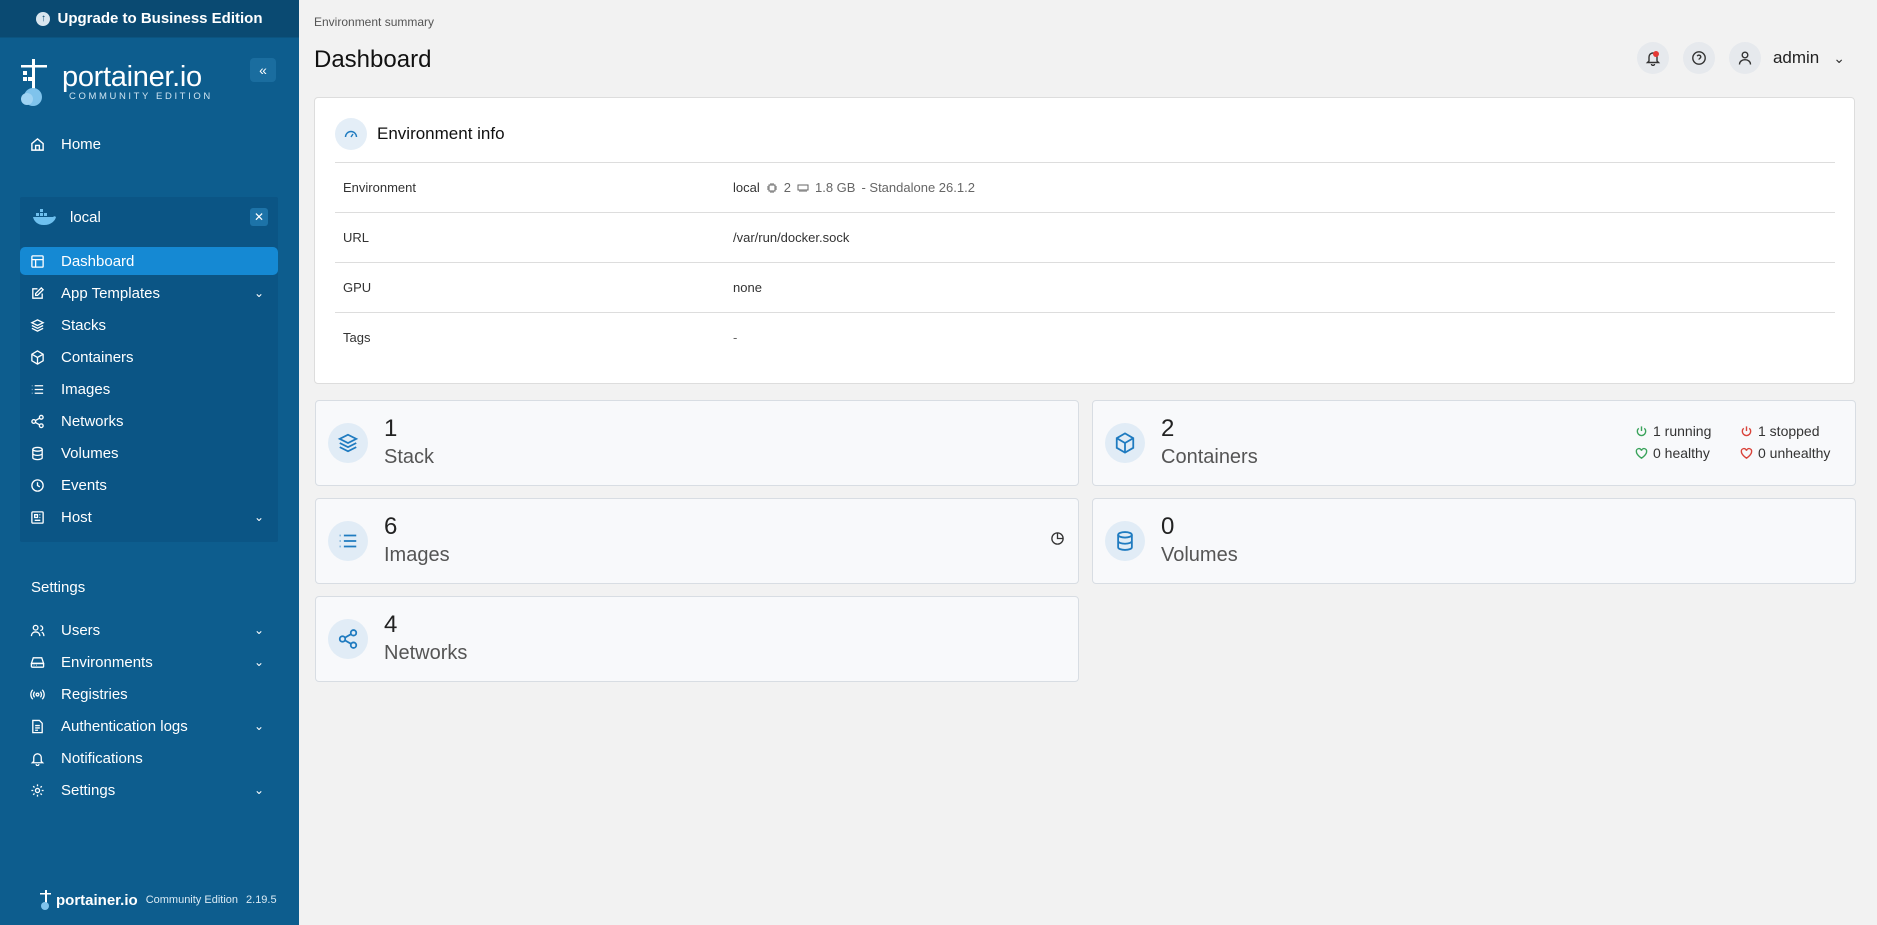 This screenshot has height=925, width=1877. Describe the element at coordinates (1744, 58) in the screenshot. I see `user-avatar` at that location.